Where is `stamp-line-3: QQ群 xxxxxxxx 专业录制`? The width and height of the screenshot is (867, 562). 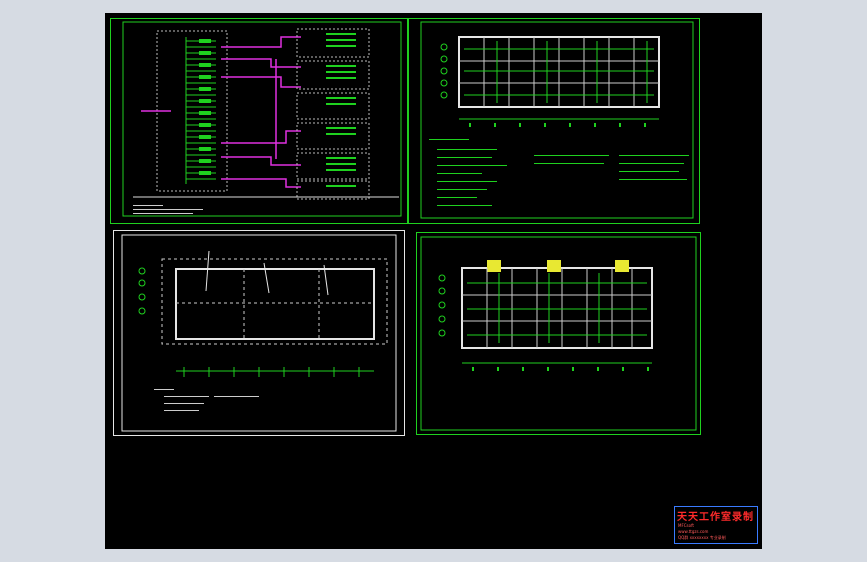 stamp-line-3: QQ群 xxxxxxxx 专业录制 is located at coordinates (702, 537).